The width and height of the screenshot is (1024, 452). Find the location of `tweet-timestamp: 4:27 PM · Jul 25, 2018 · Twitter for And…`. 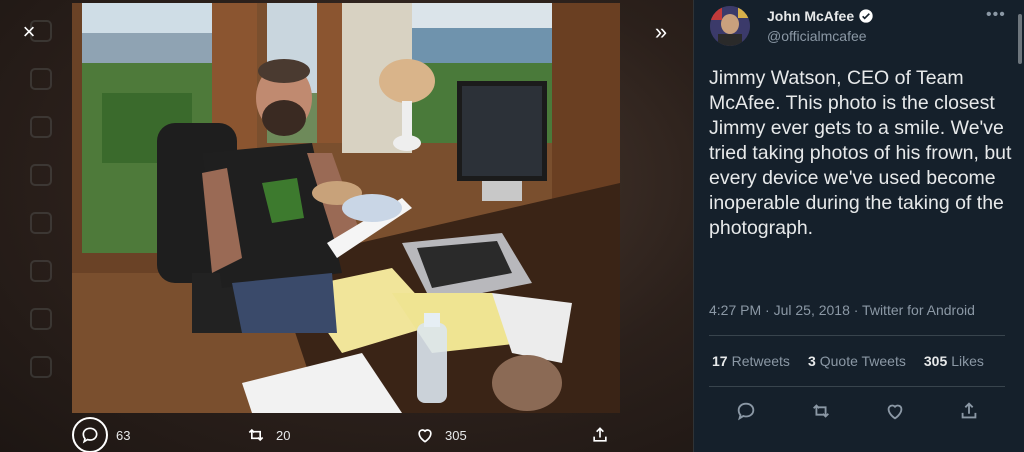

tweet-timestamp: 4:27 PM · Jul 25, 2018 · Twitter for And… is located at coordinates (842, 310).